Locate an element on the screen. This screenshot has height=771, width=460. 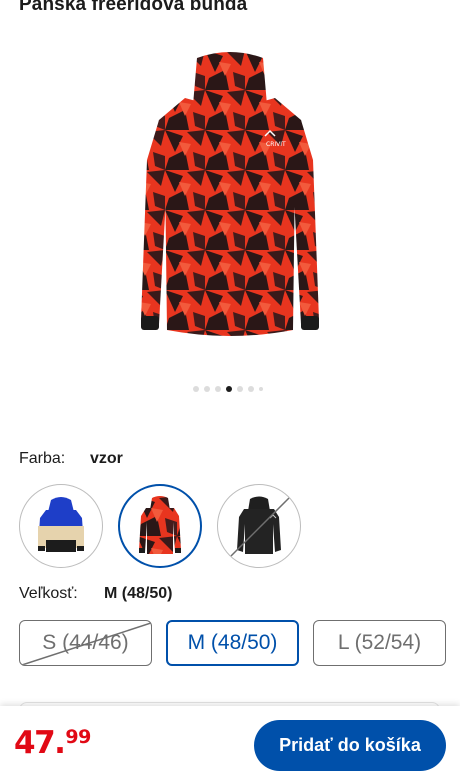
color-selection-header: Farba: vzor is located at coordinates (71, 459).